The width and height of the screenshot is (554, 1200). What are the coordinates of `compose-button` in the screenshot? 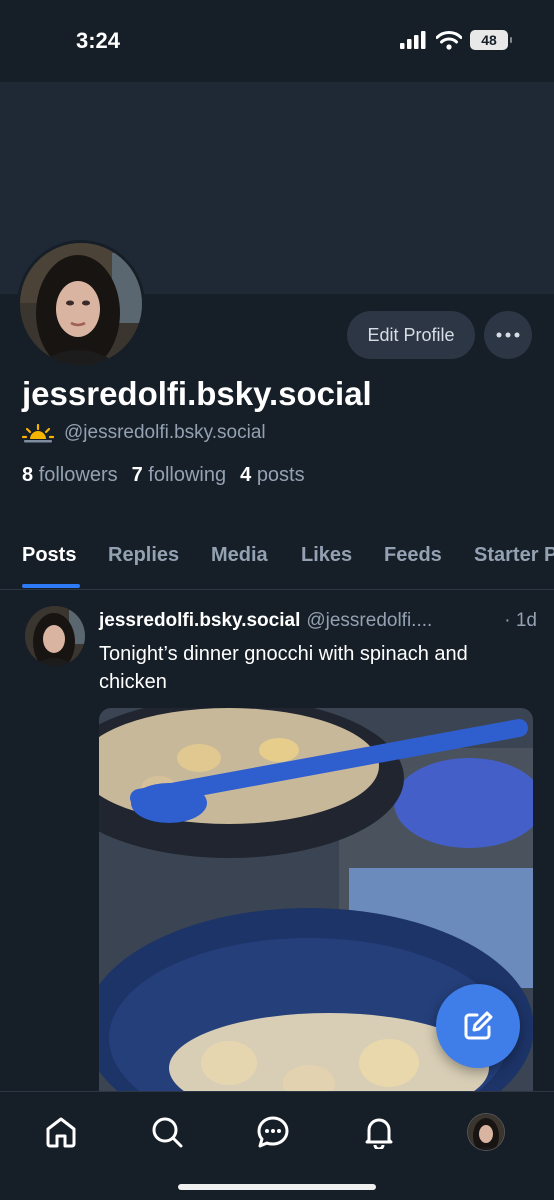 It's located at (478, 1026).